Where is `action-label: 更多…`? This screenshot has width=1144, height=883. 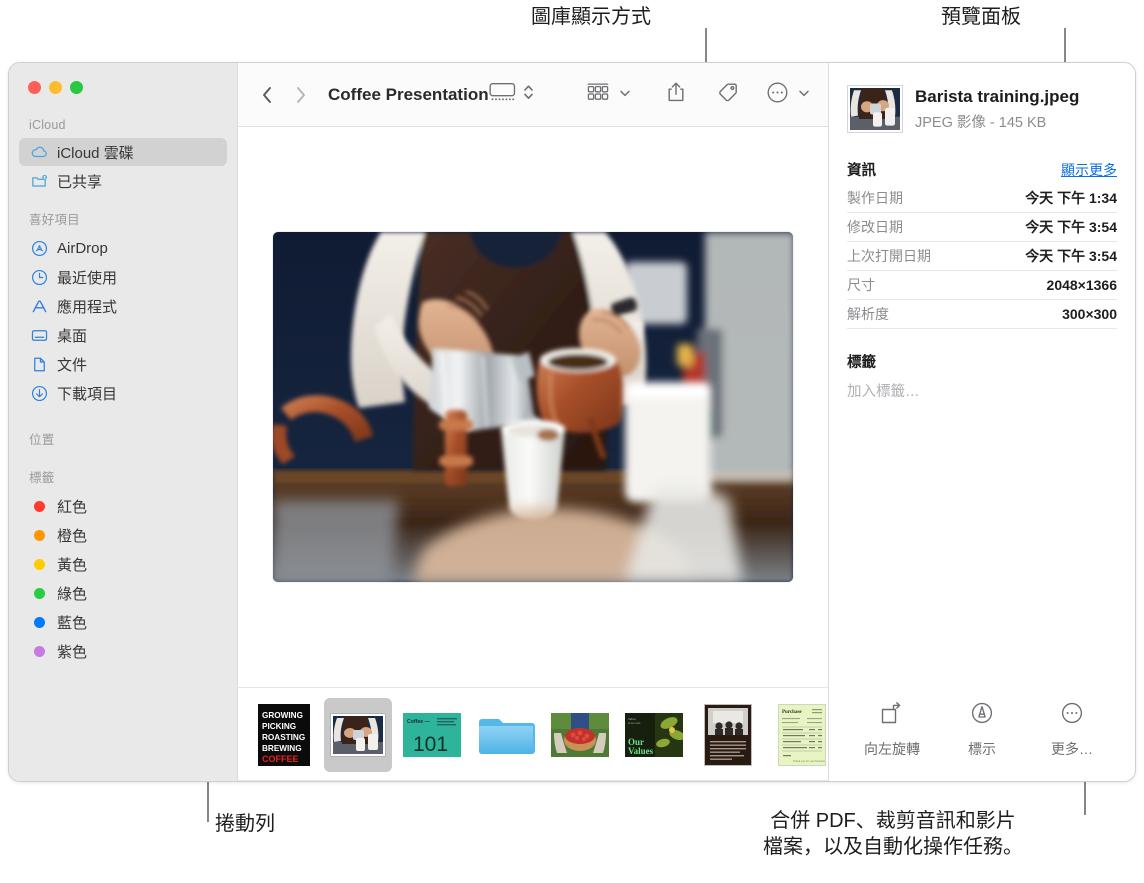 action-label: 更多… is located at coordinates (1072, 749).